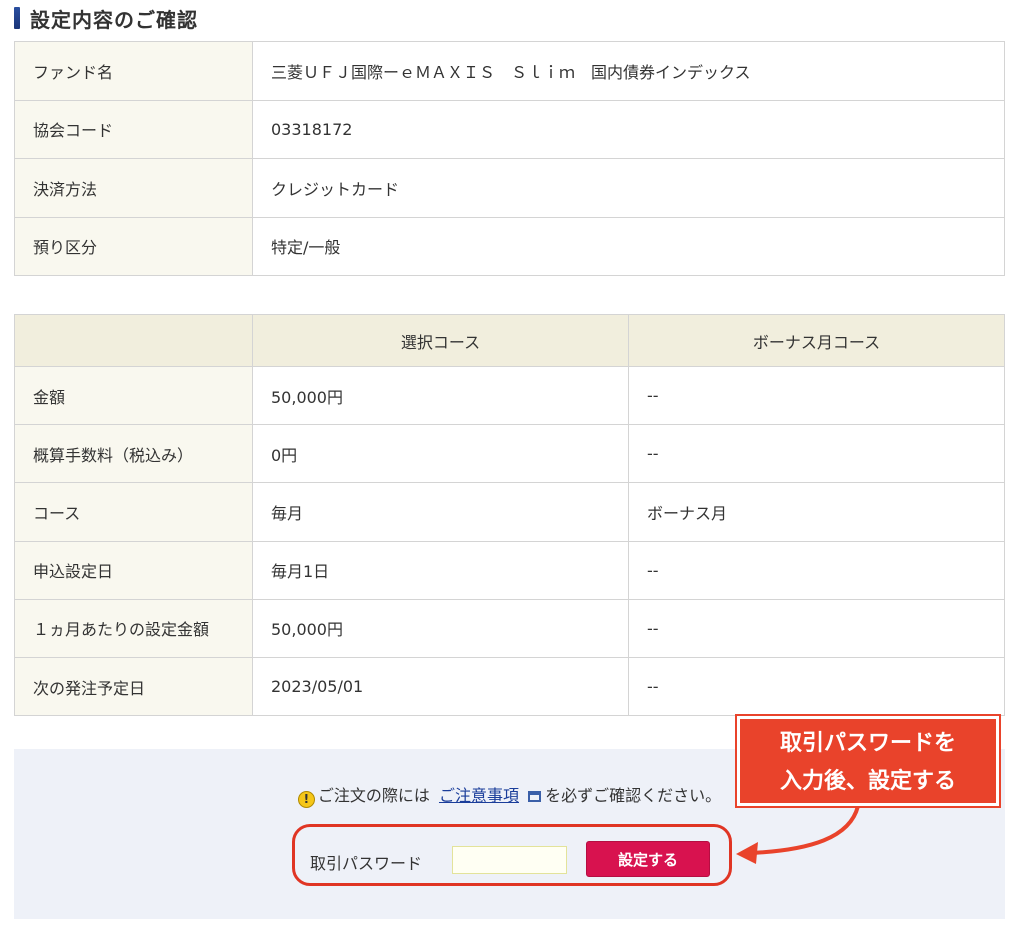 Image resolution: width=1024 pixels, height=925 pixels. What do you see at coordinates (17, 18) in the screenshot?
I see `title-bar-marker` at bounding box center [17, 18].